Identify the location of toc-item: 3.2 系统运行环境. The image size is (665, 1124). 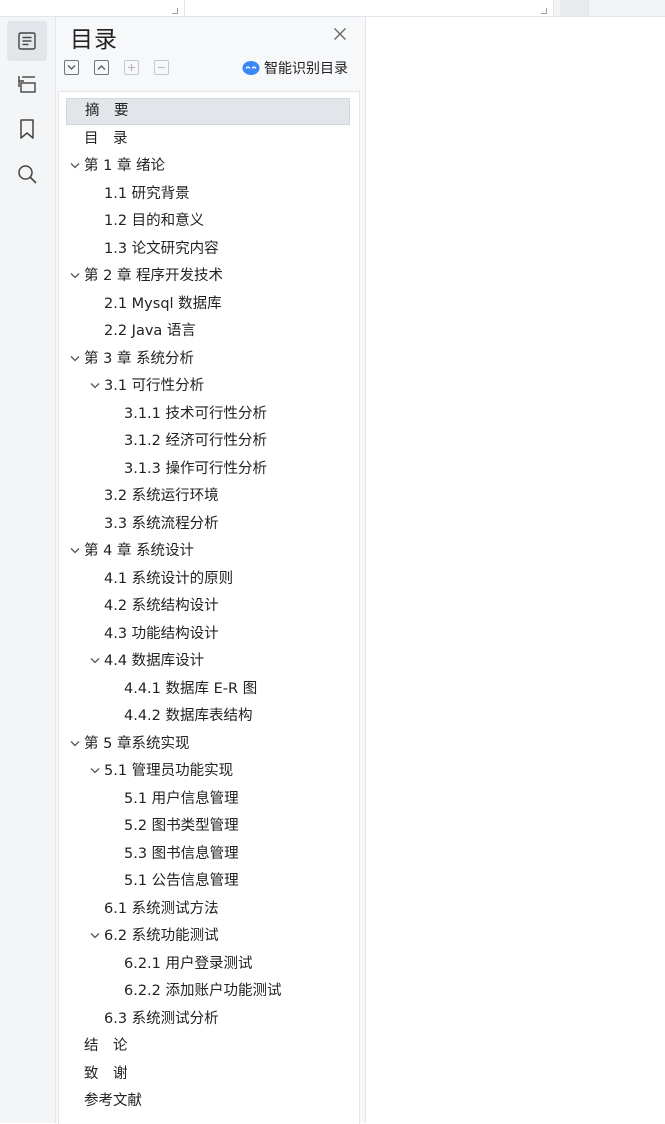
(208, 496).